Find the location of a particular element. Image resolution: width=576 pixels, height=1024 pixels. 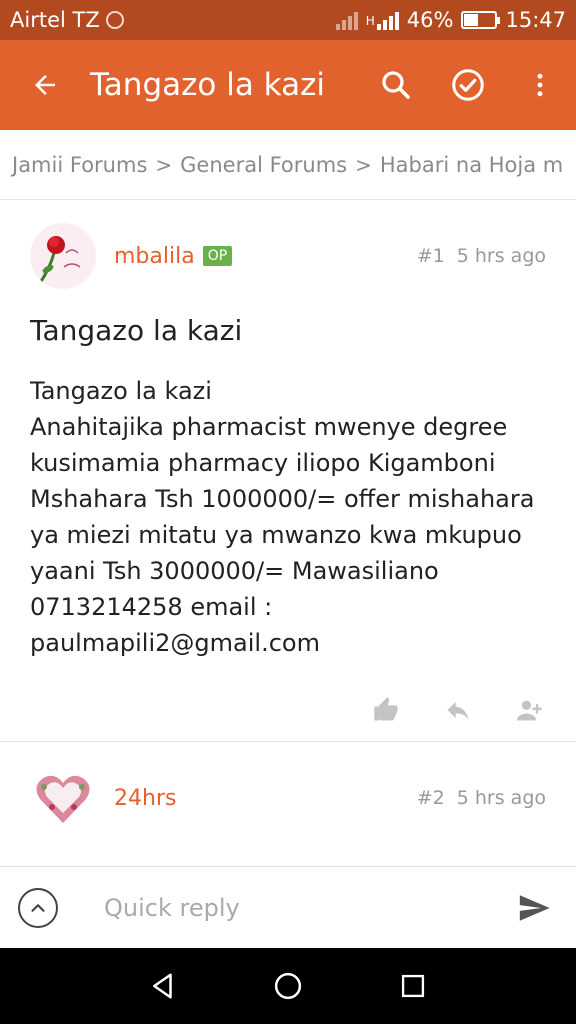

post-number: #1 is located at coordinates (431, 256).